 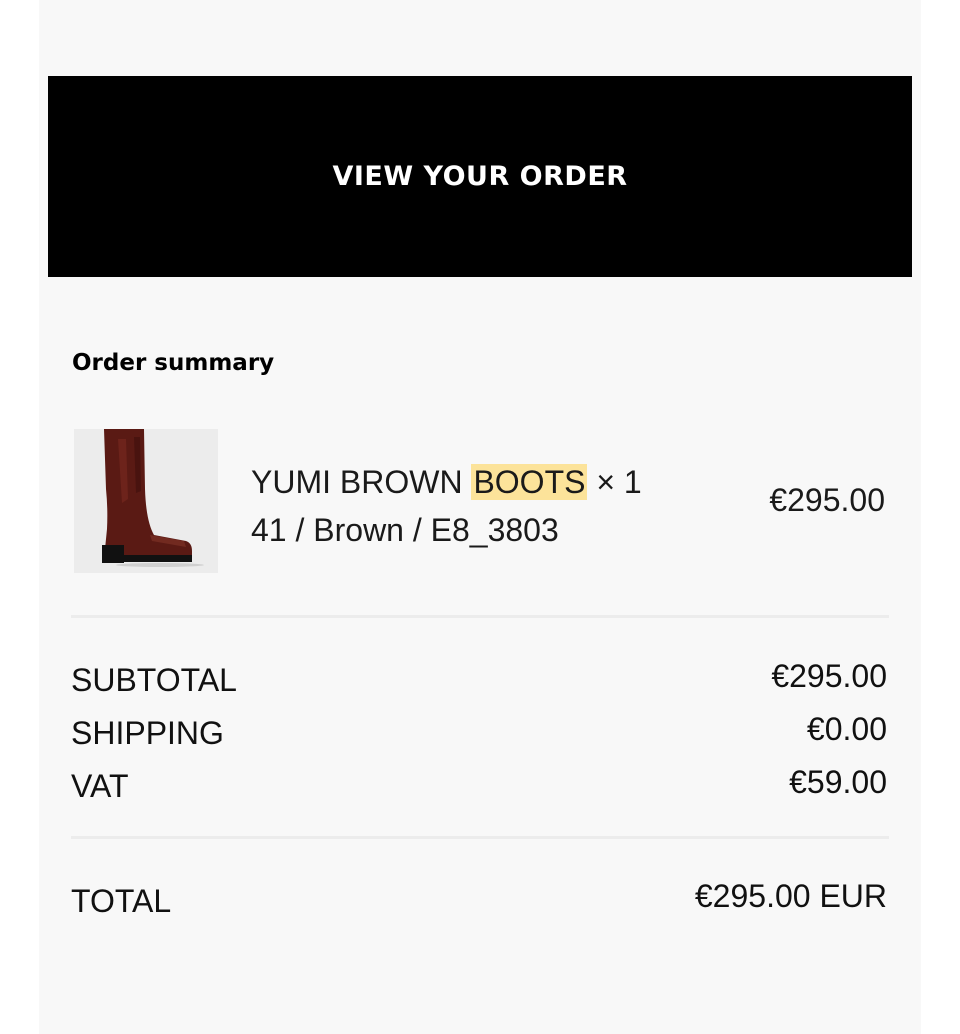 I want to click on total-label: TOTAL, so click(x=121, y=901).